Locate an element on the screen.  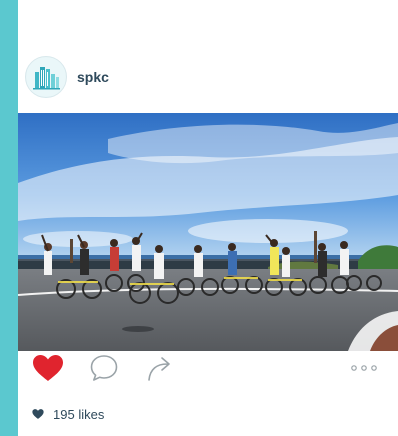
comment-button is located at coordinates (104, 368).